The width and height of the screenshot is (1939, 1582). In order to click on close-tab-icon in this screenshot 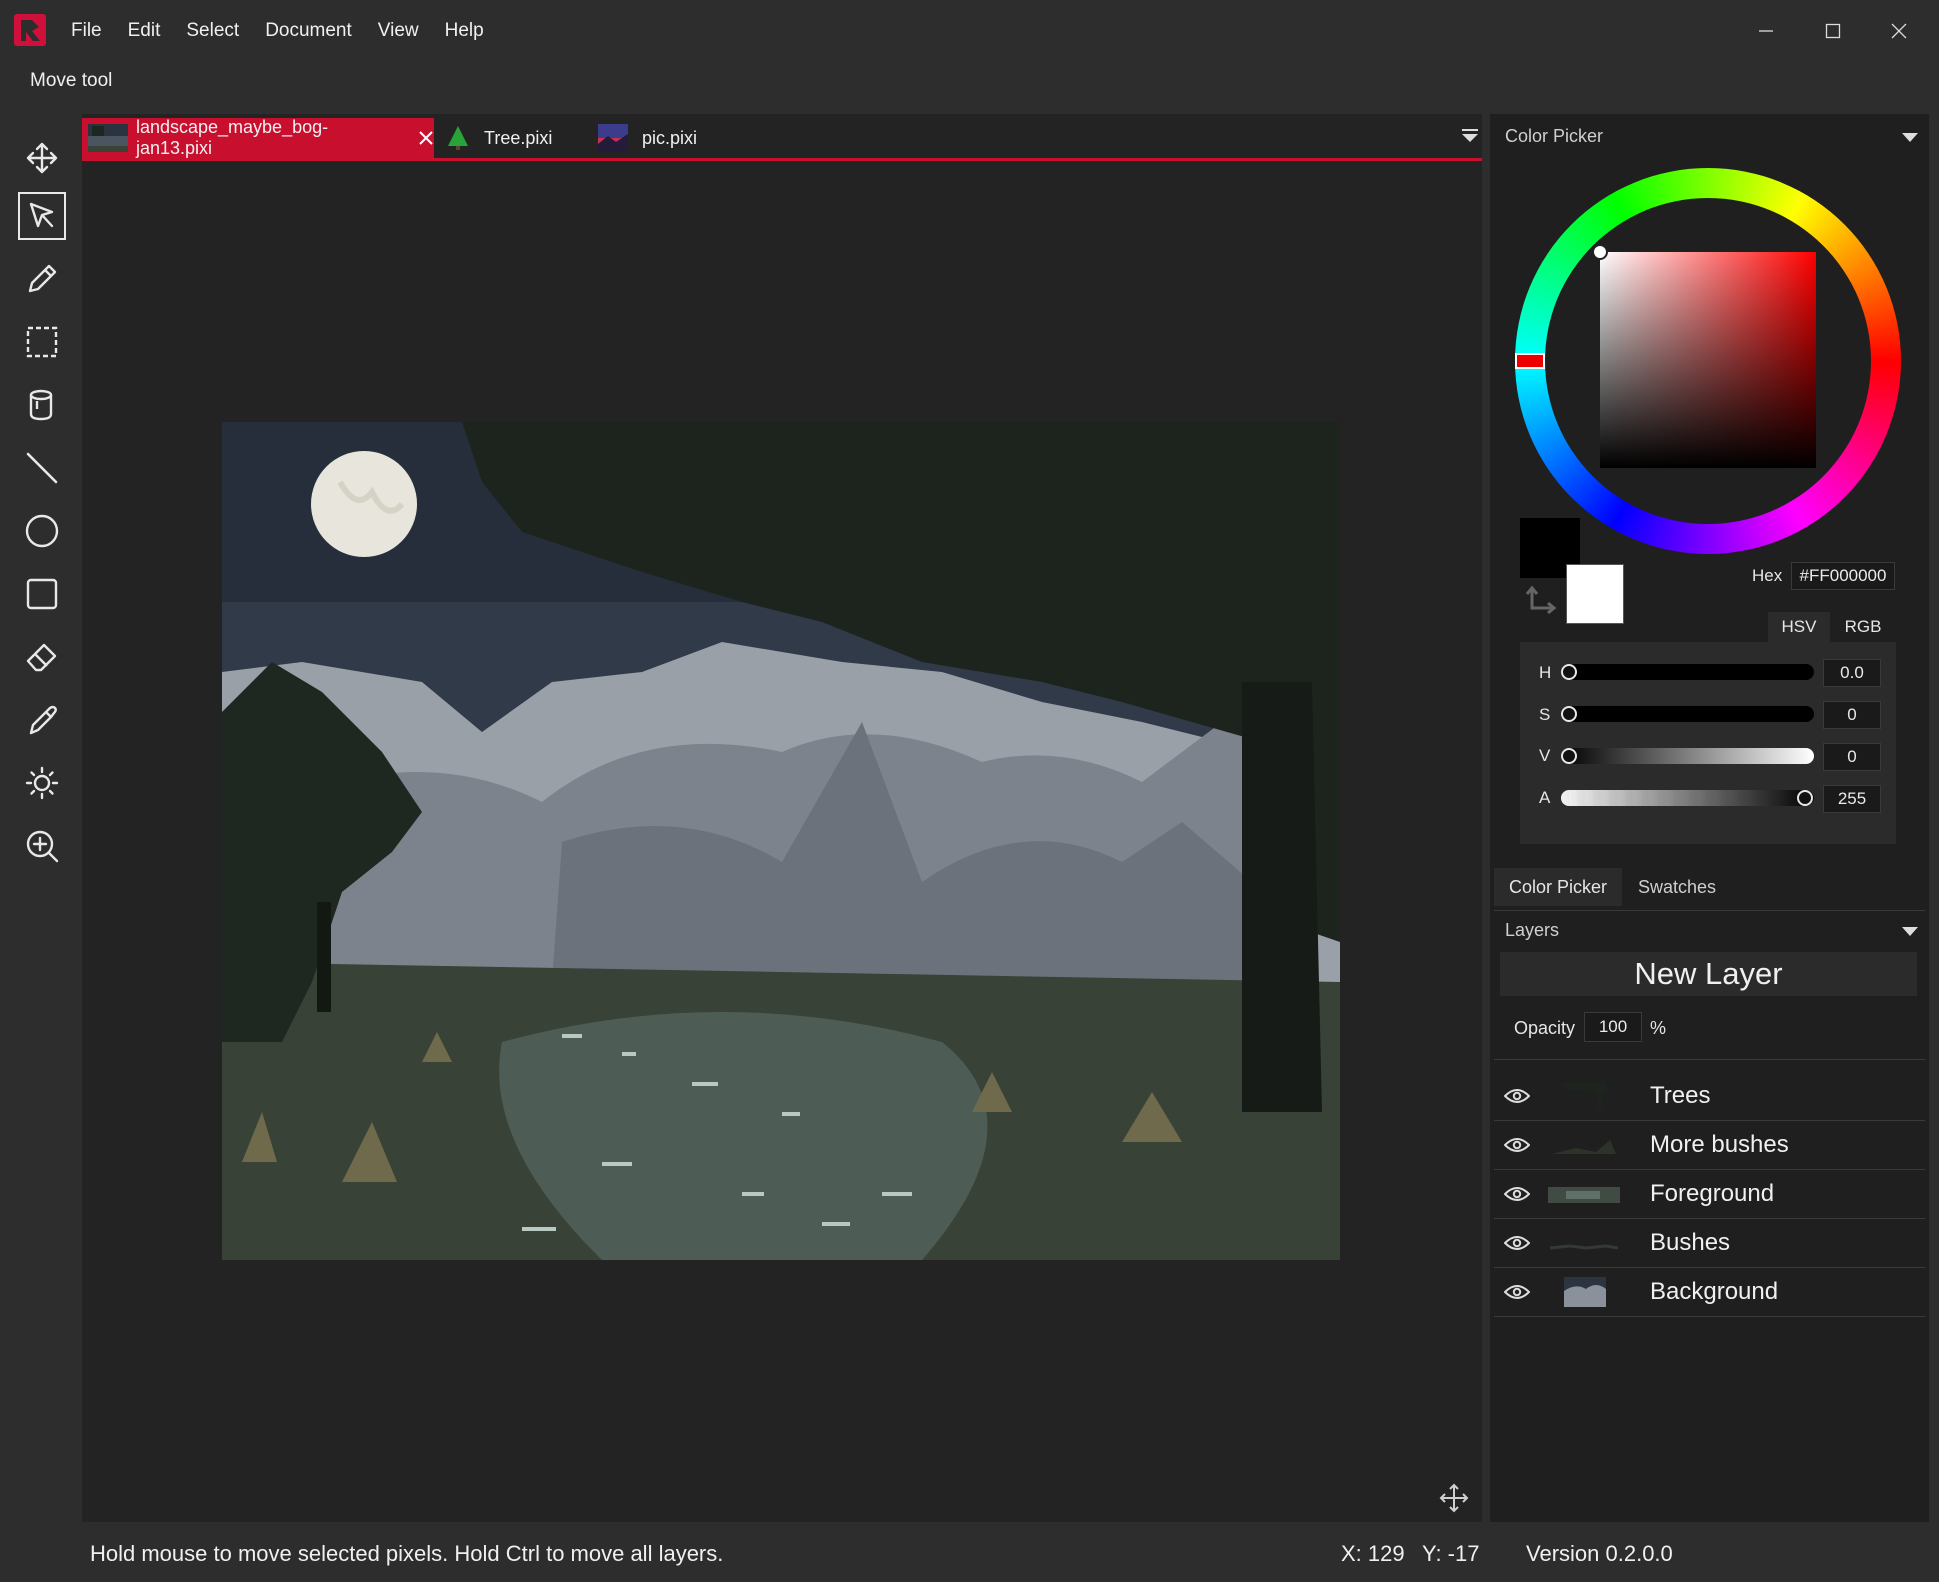, I will do `click(426, 138)`.